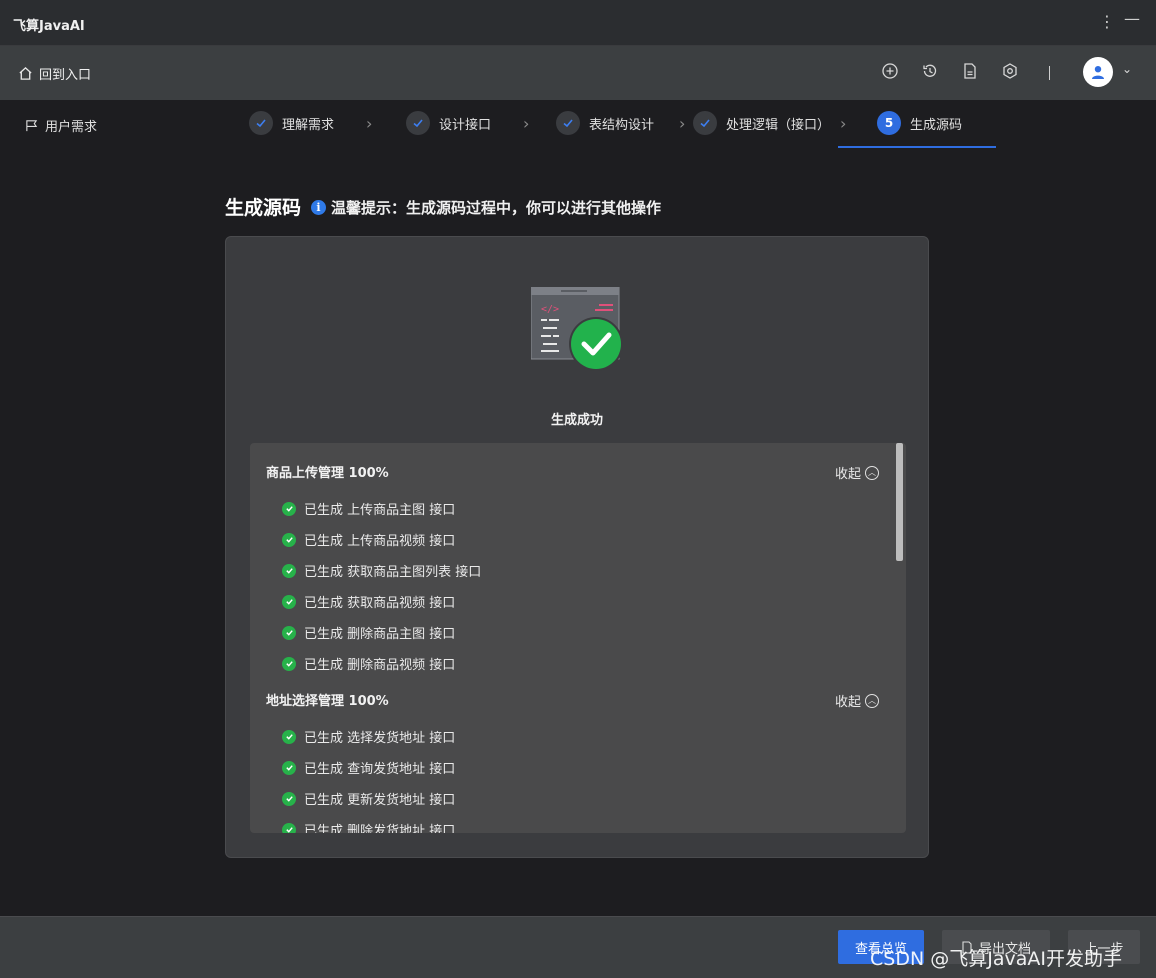 This screenshot has width=1156, height=978. I want to click on list-item: 已生成 上传商品视频 接口, so click(368, 539).